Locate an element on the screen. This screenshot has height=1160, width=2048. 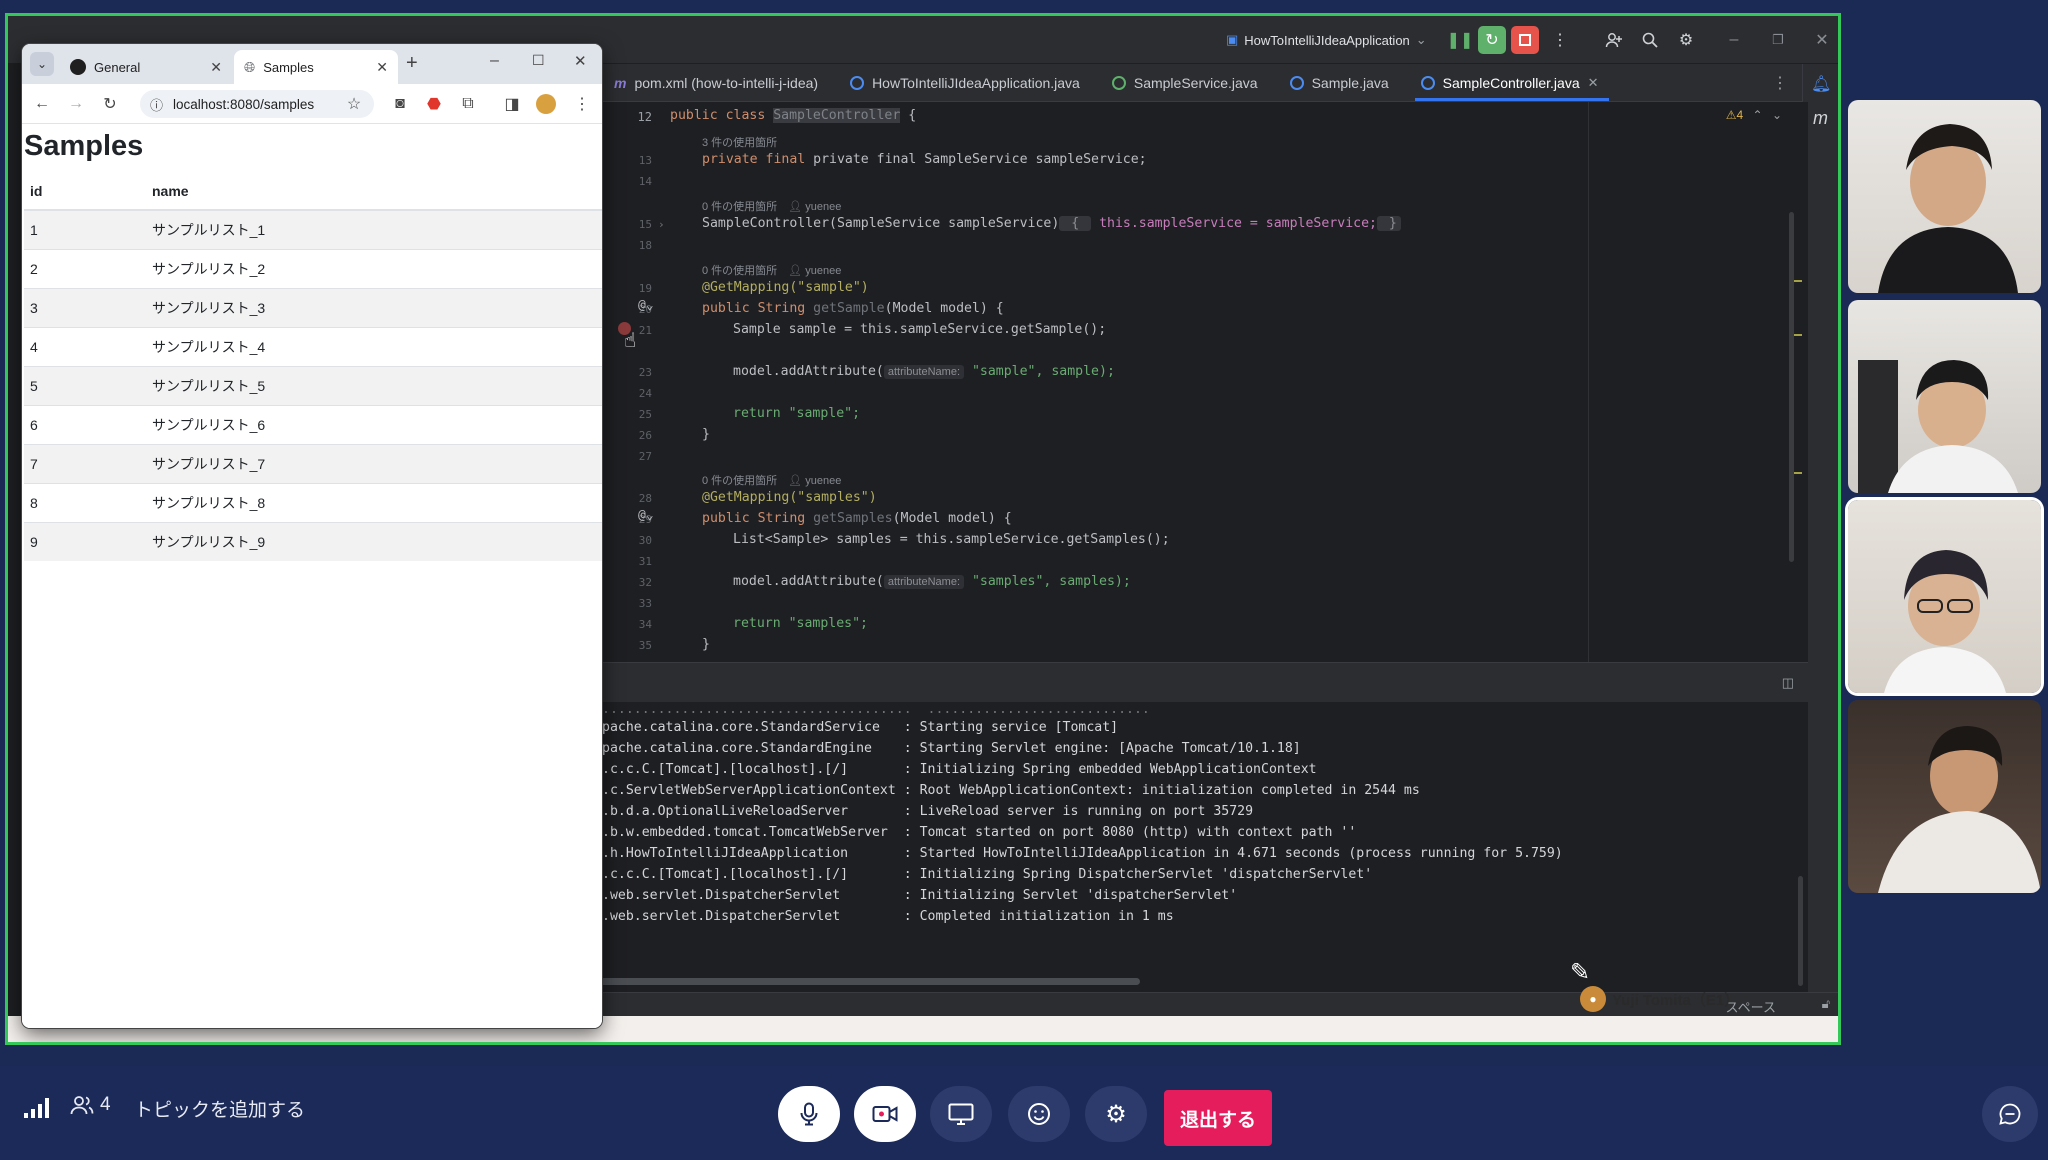
microphone-button is located at coordinates (809, 1114).